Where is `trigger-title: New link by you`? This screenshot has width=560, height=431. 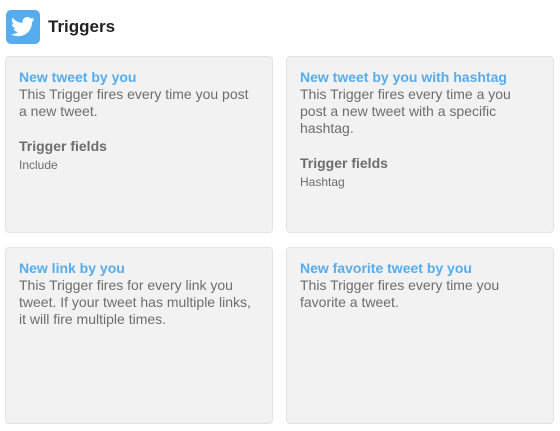
trigger-title: New link by you is located at coordinates (139, 268).